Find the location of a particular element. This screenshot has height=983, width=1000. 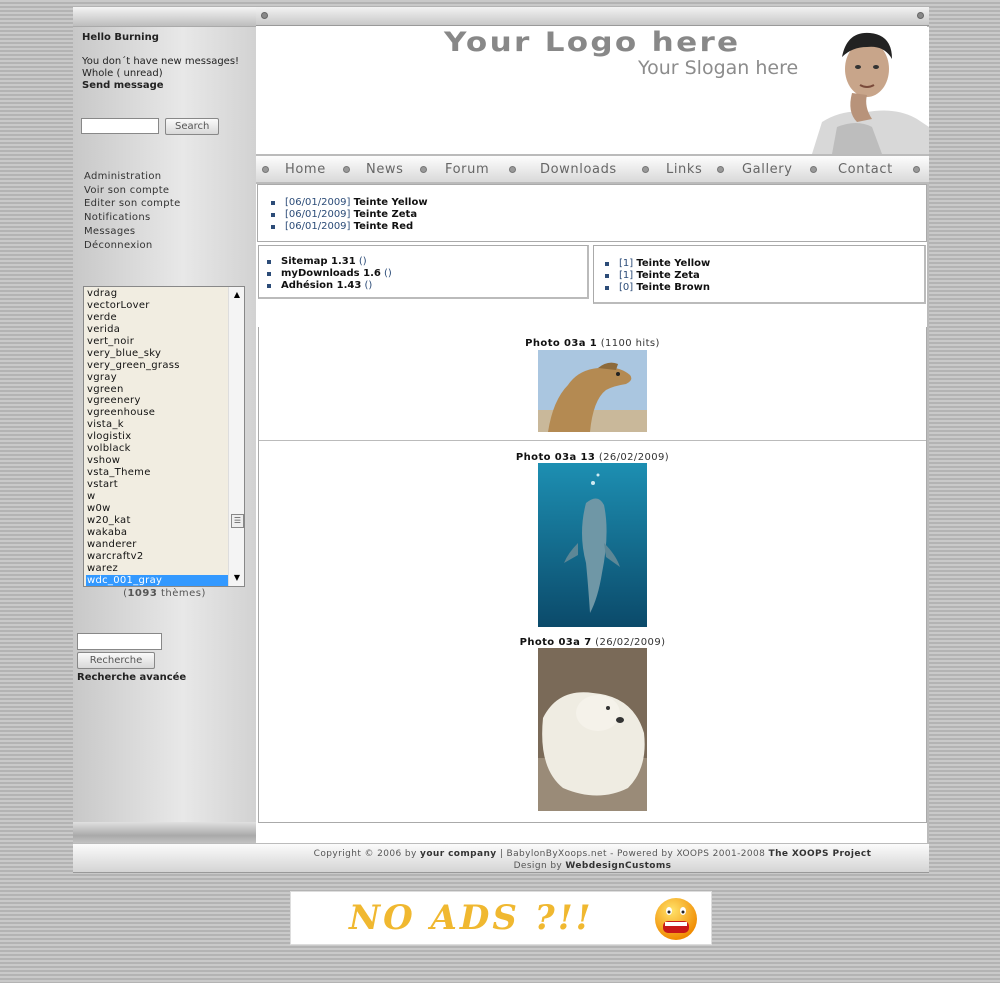

site-slogan: Your Slogan here is located at coordinates (718, 68).